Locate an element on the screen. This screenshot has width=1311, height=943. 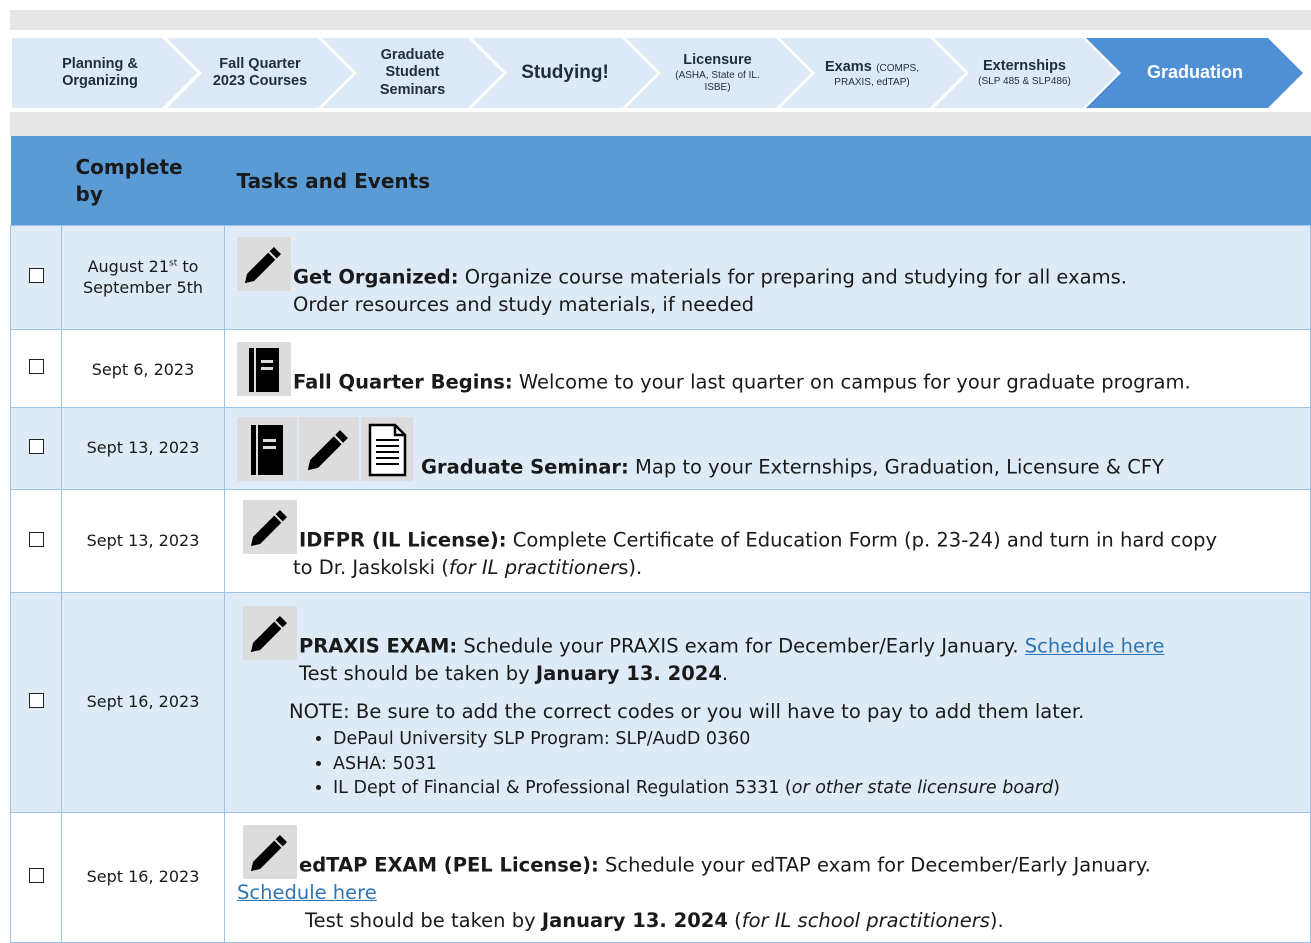
code3b: or other state licensure board is located at coordinates (922, 788).